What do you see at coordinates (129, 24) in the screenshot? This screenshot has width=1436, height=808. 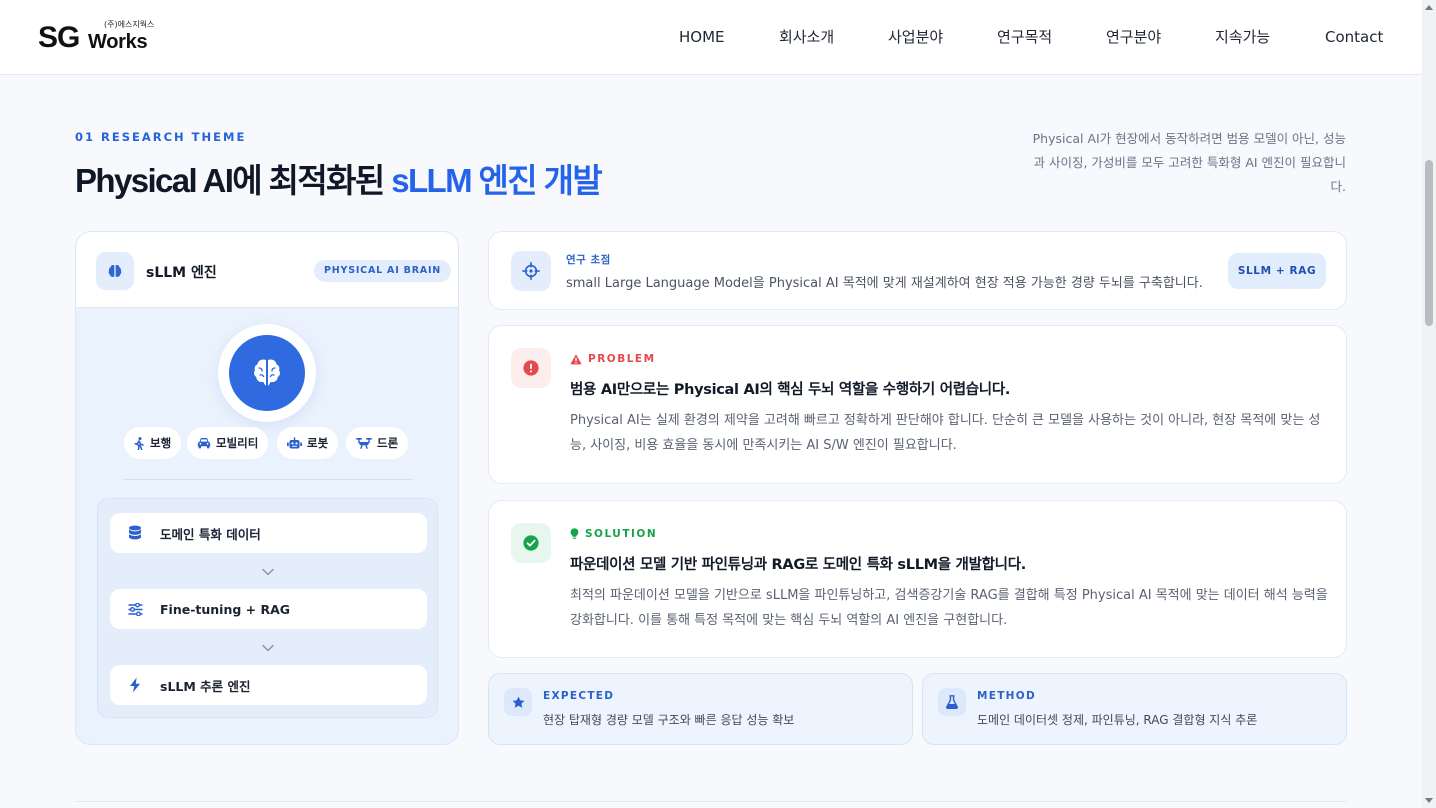 I see `logo-korean-name: (주)에스지웍스` at bounding box center [129, 24].